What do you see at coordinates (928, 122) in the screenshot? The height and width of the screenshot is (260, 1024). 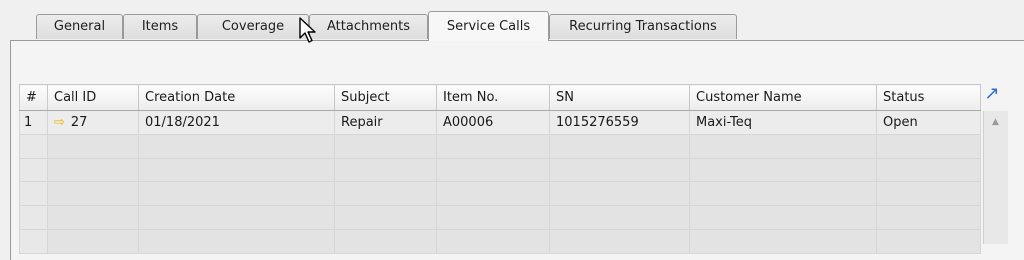 I see `status-cell: Open` at bounding box center [928, 122].